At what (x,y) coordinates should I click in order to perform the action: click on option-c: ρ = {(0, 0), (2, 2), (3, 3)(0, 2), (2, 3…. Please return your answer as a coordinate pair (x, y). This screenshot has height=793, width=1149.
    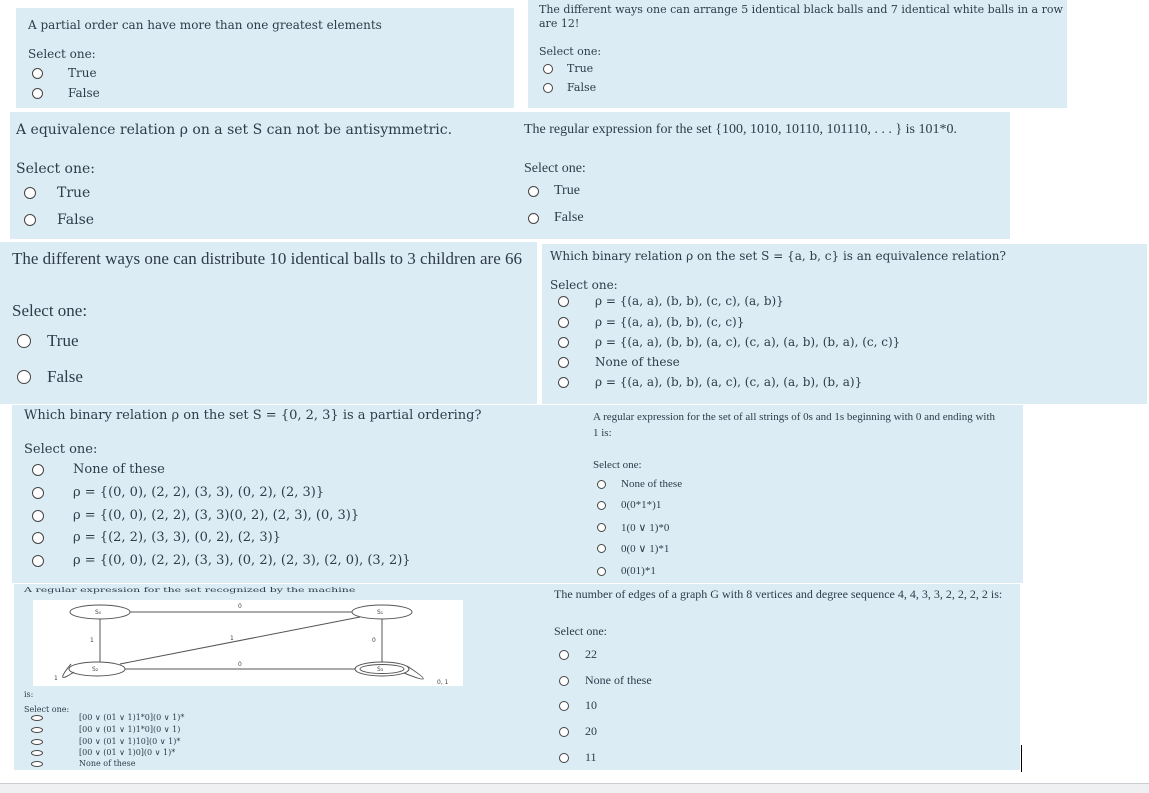
    Looking at the image, I should click on (195, 515).